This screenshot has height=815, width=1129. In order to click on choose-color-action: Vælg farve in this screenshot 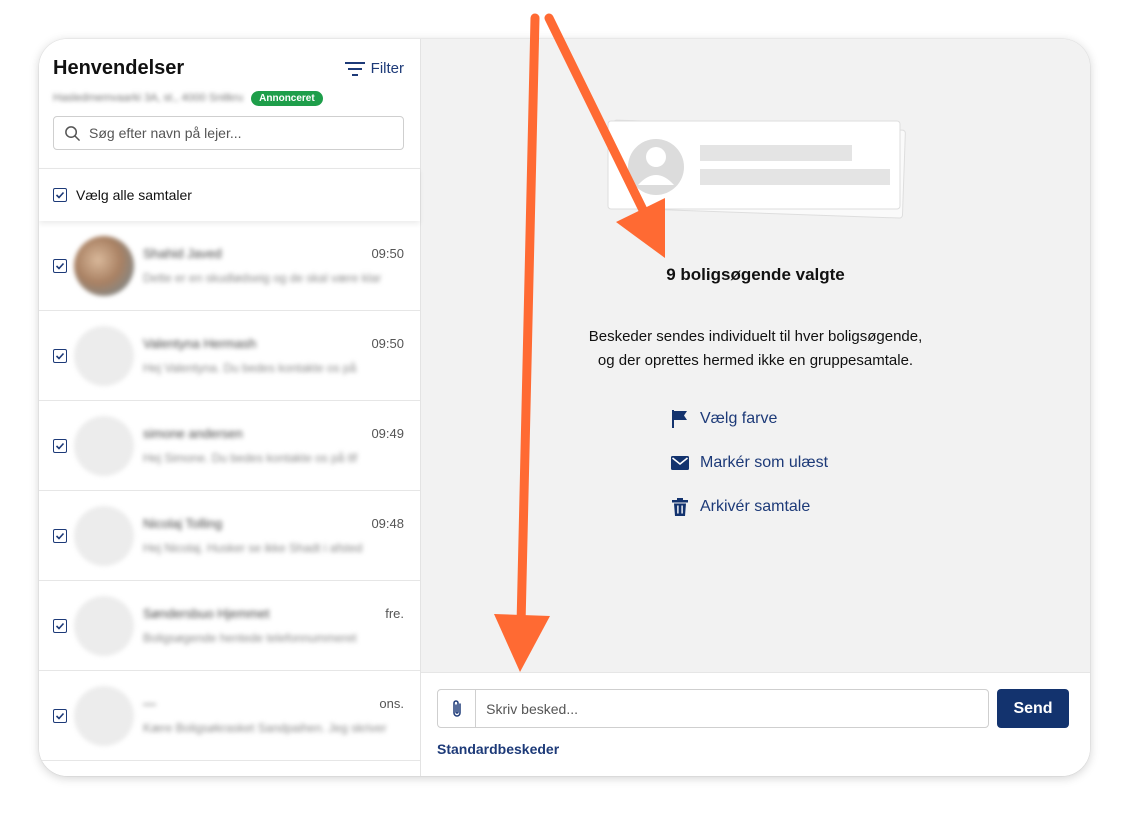, I will do `click(749, 419)`.